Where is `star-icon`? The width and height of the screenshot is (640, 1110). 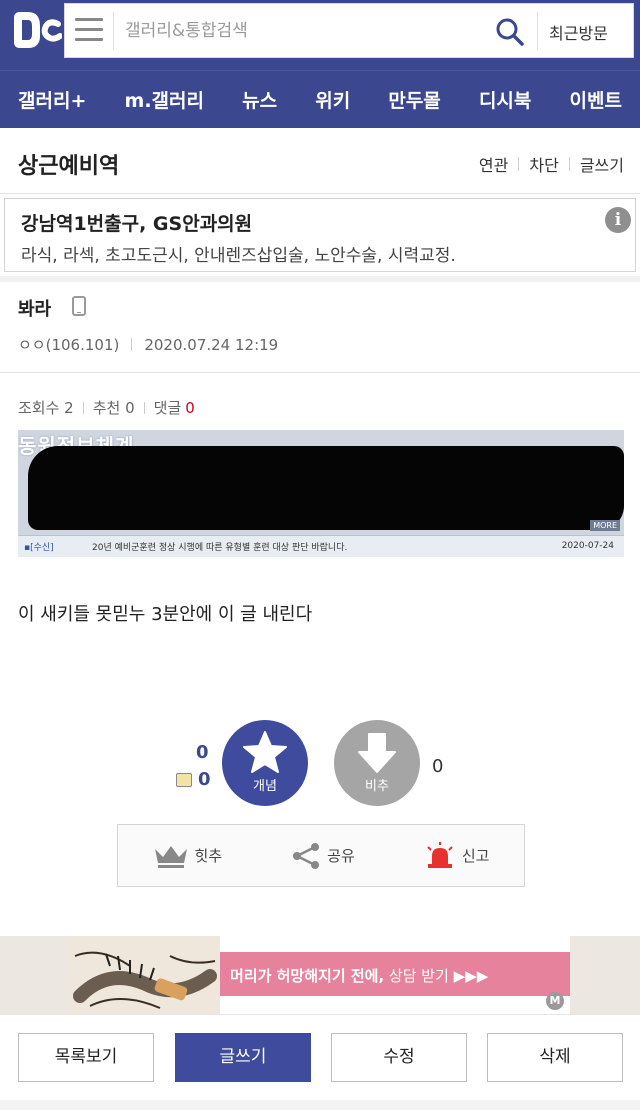 star-icon is located at coordinates (265, 752).